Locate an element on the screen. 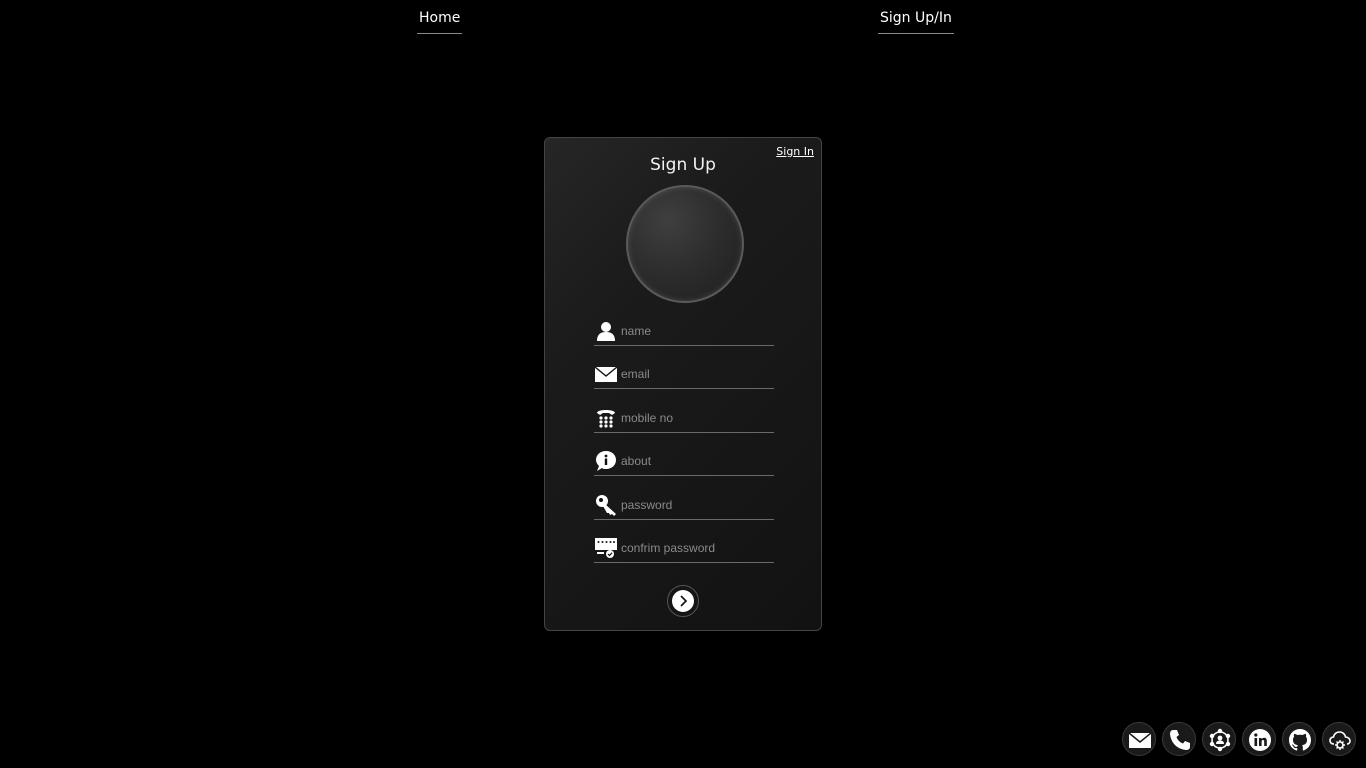 Image resolution: width=1366 pixels, height=768 pixels. nav-signup-link: Sign Up/In is located at coordinates (916, 21).